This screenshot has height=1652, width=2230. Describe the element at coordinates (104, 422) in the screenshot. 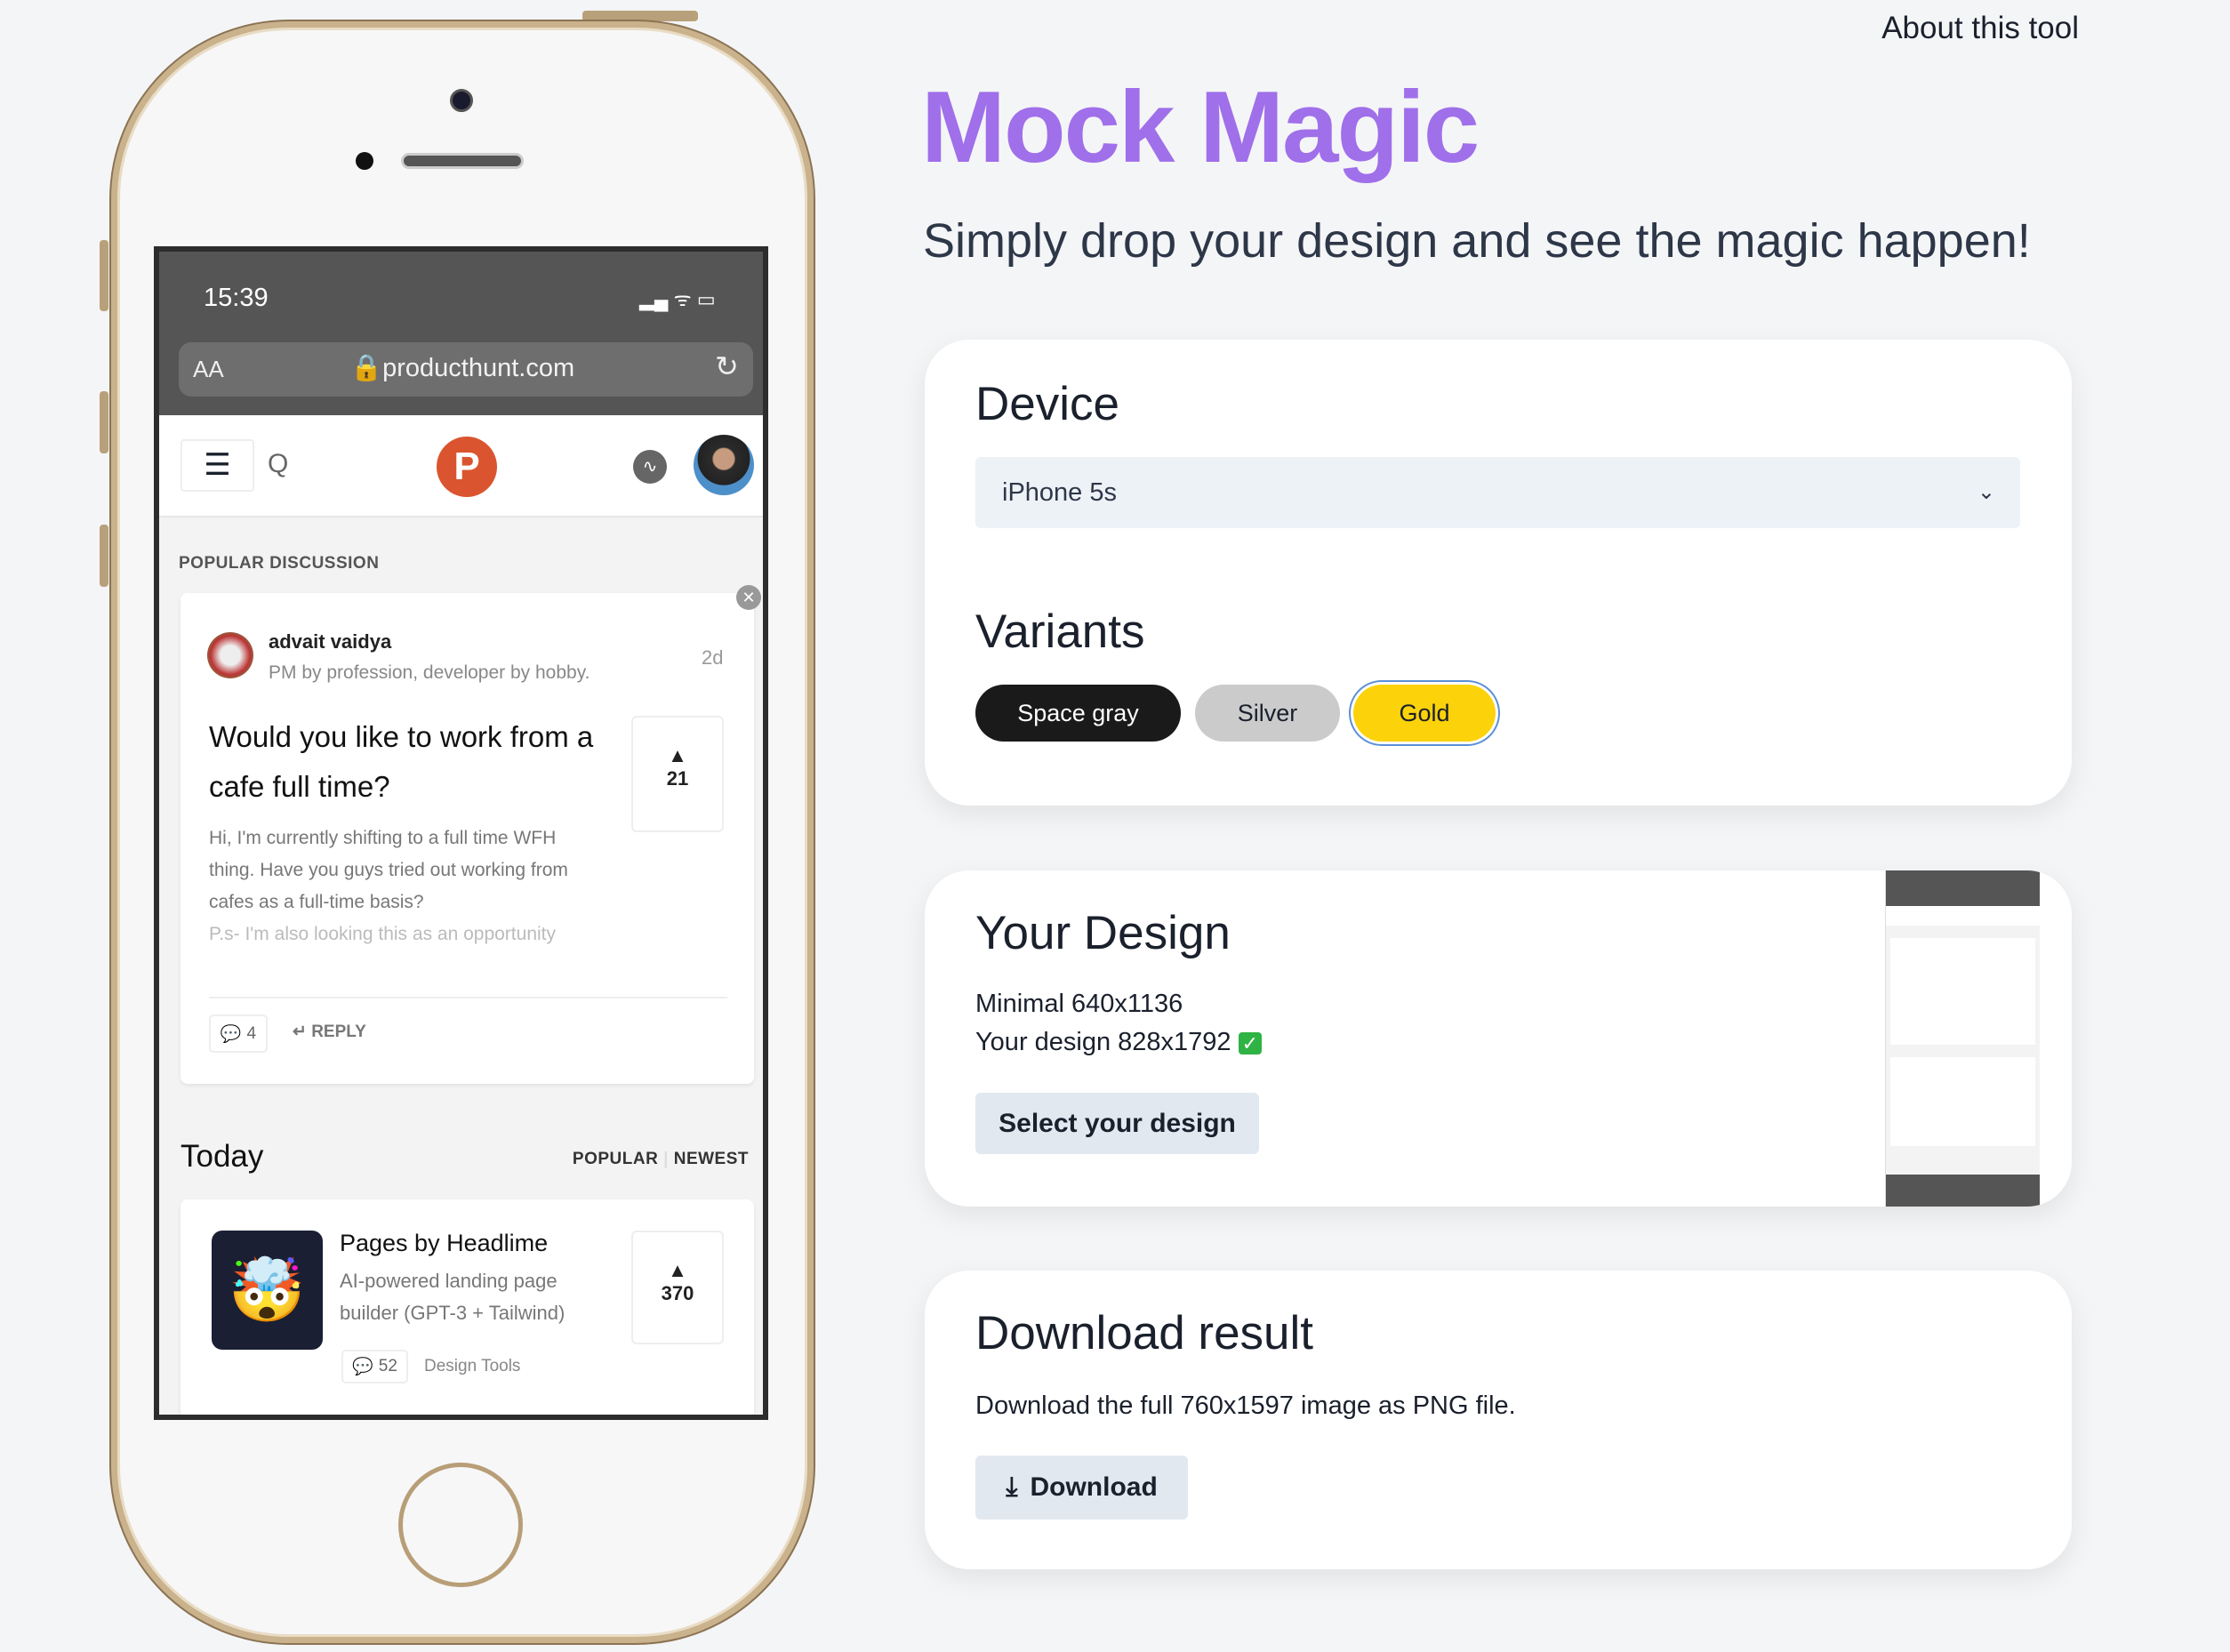

I see `volume-up-button` at that location.